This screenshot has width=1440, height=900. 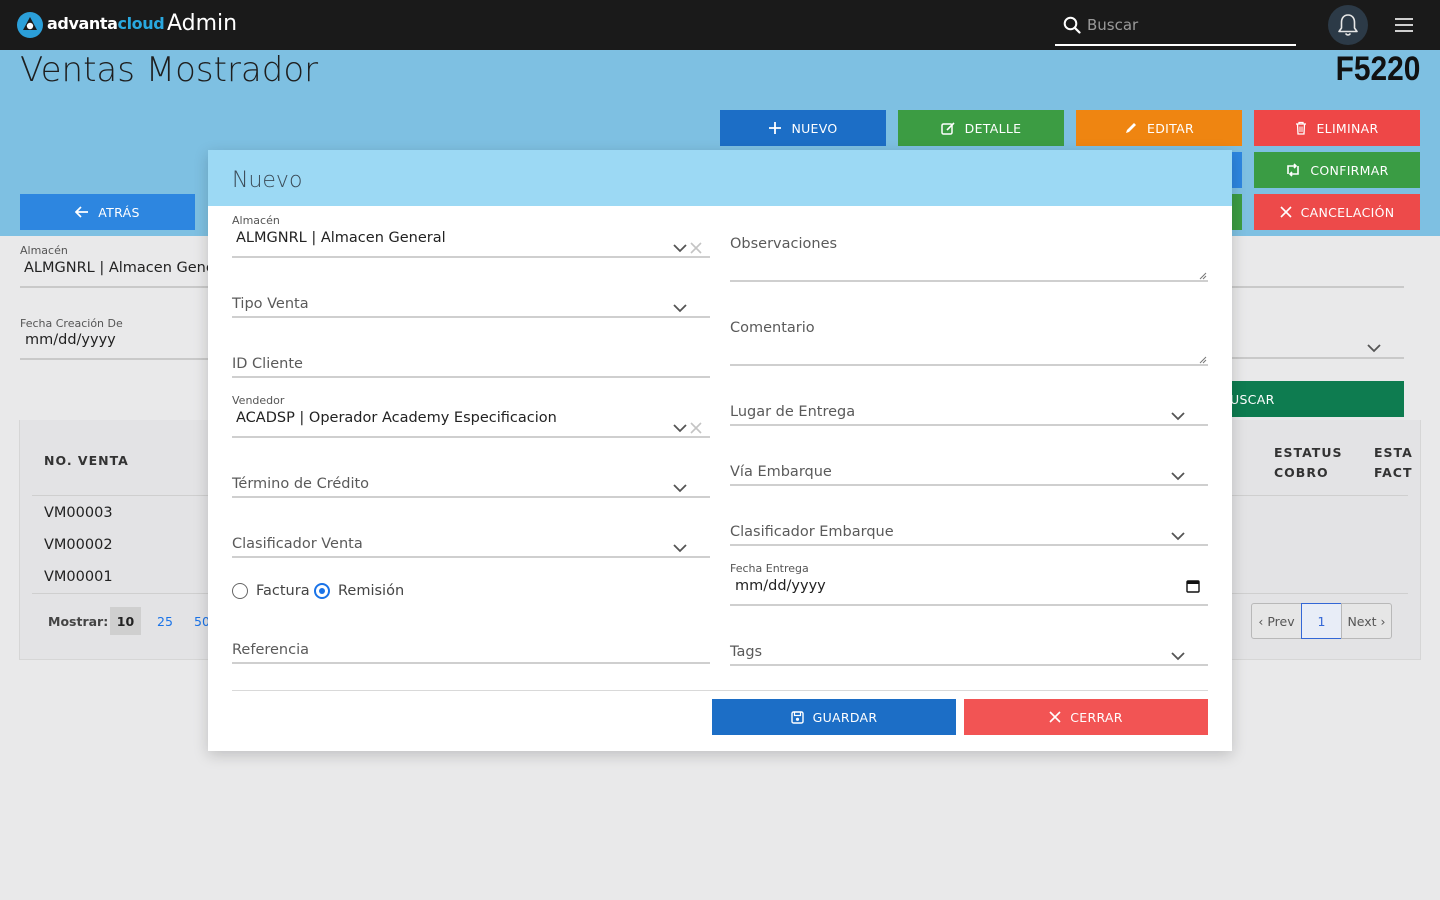 What do you see at coordinates (1393, 472) in the screenshot?
I see `col-header-estatus-fact-2: FACT` at bounding box center [1393, 472].